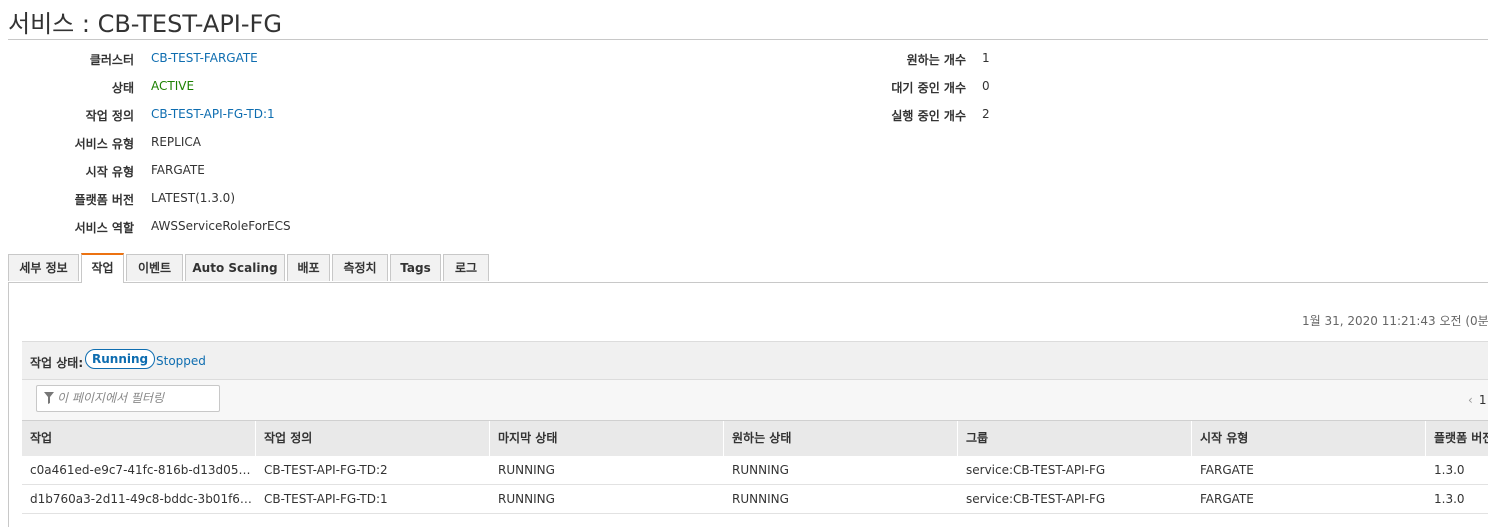 This screenshot has width=1488, height=527. I want to click on detail-key-platform-version: 플랫폼 버전, so click(104, 200).